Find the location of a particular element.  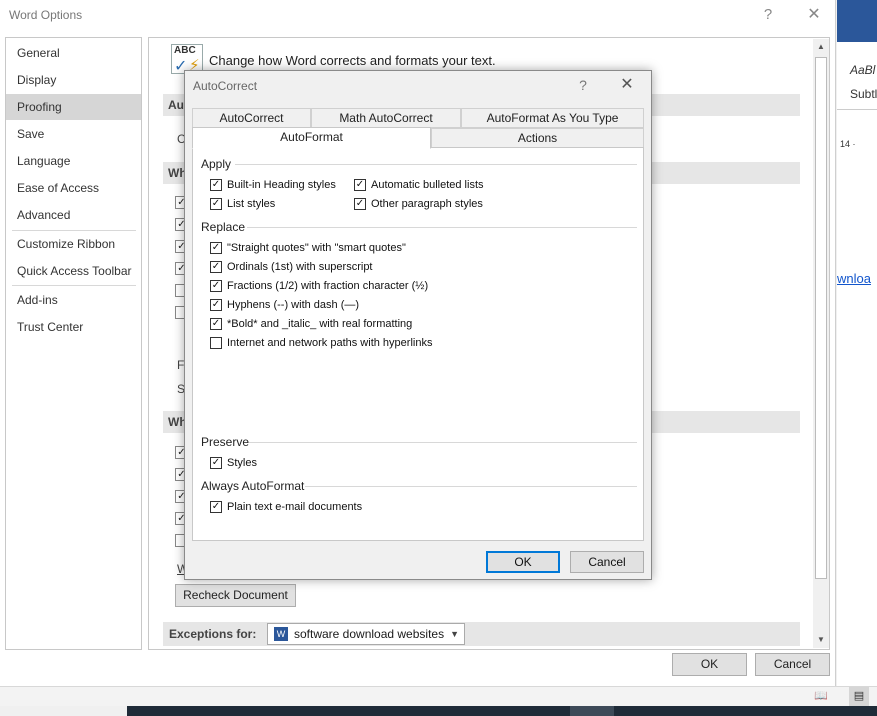

label-built-in-heading-styles: Built-in Heading styles is located at coordinates (281, 185).